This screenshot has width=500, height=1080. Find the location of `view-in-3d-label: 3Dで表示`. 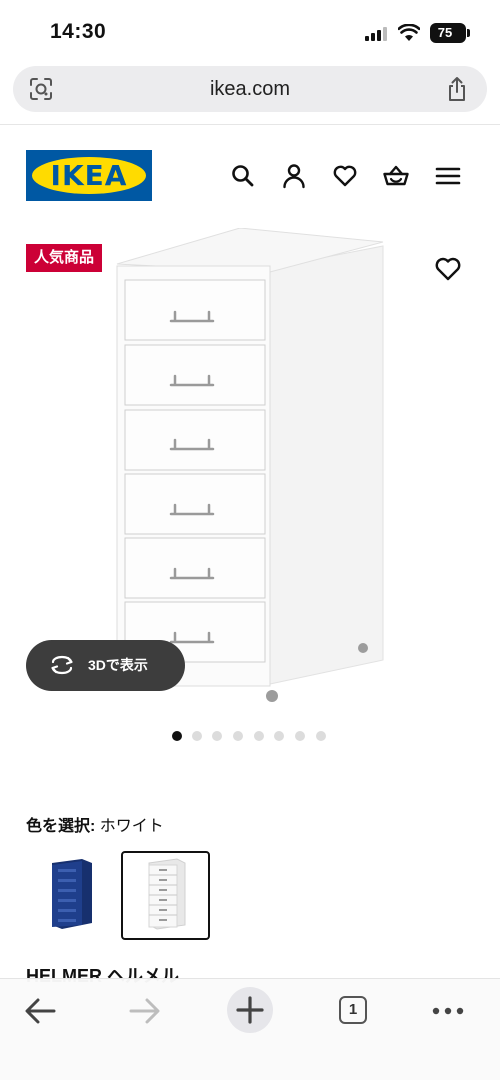

view-in-3d-label: 3Dで表示 is located at coordinates (118, 665).